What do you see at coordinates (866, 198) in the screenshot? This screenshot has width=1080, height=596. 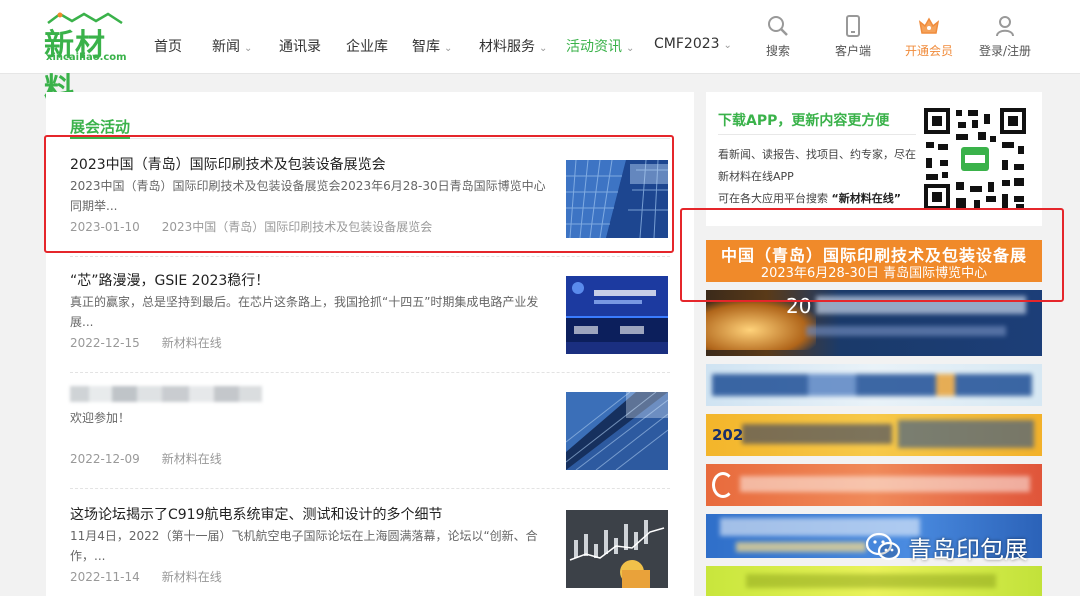 I see `app-search-keyword: “新材料在线”` at bounding box center [866, 198].